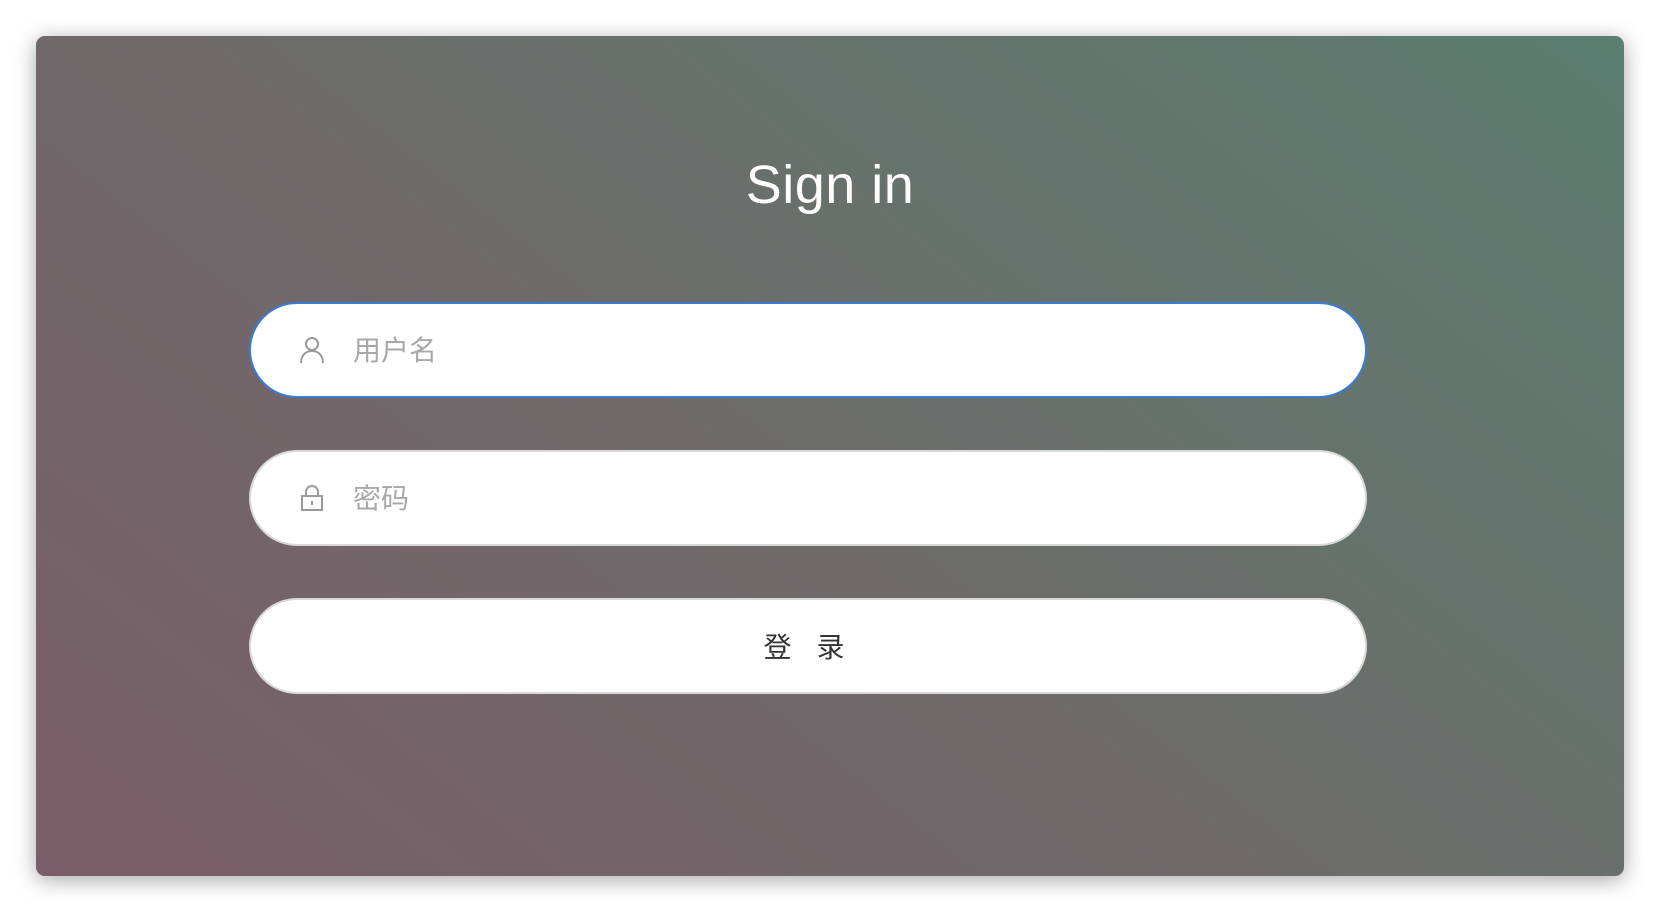 The width and height of the screenshot is (1660, 912). Describe the element at coordinates (833, 498) in the screenshot. I see `password-input` at that location.